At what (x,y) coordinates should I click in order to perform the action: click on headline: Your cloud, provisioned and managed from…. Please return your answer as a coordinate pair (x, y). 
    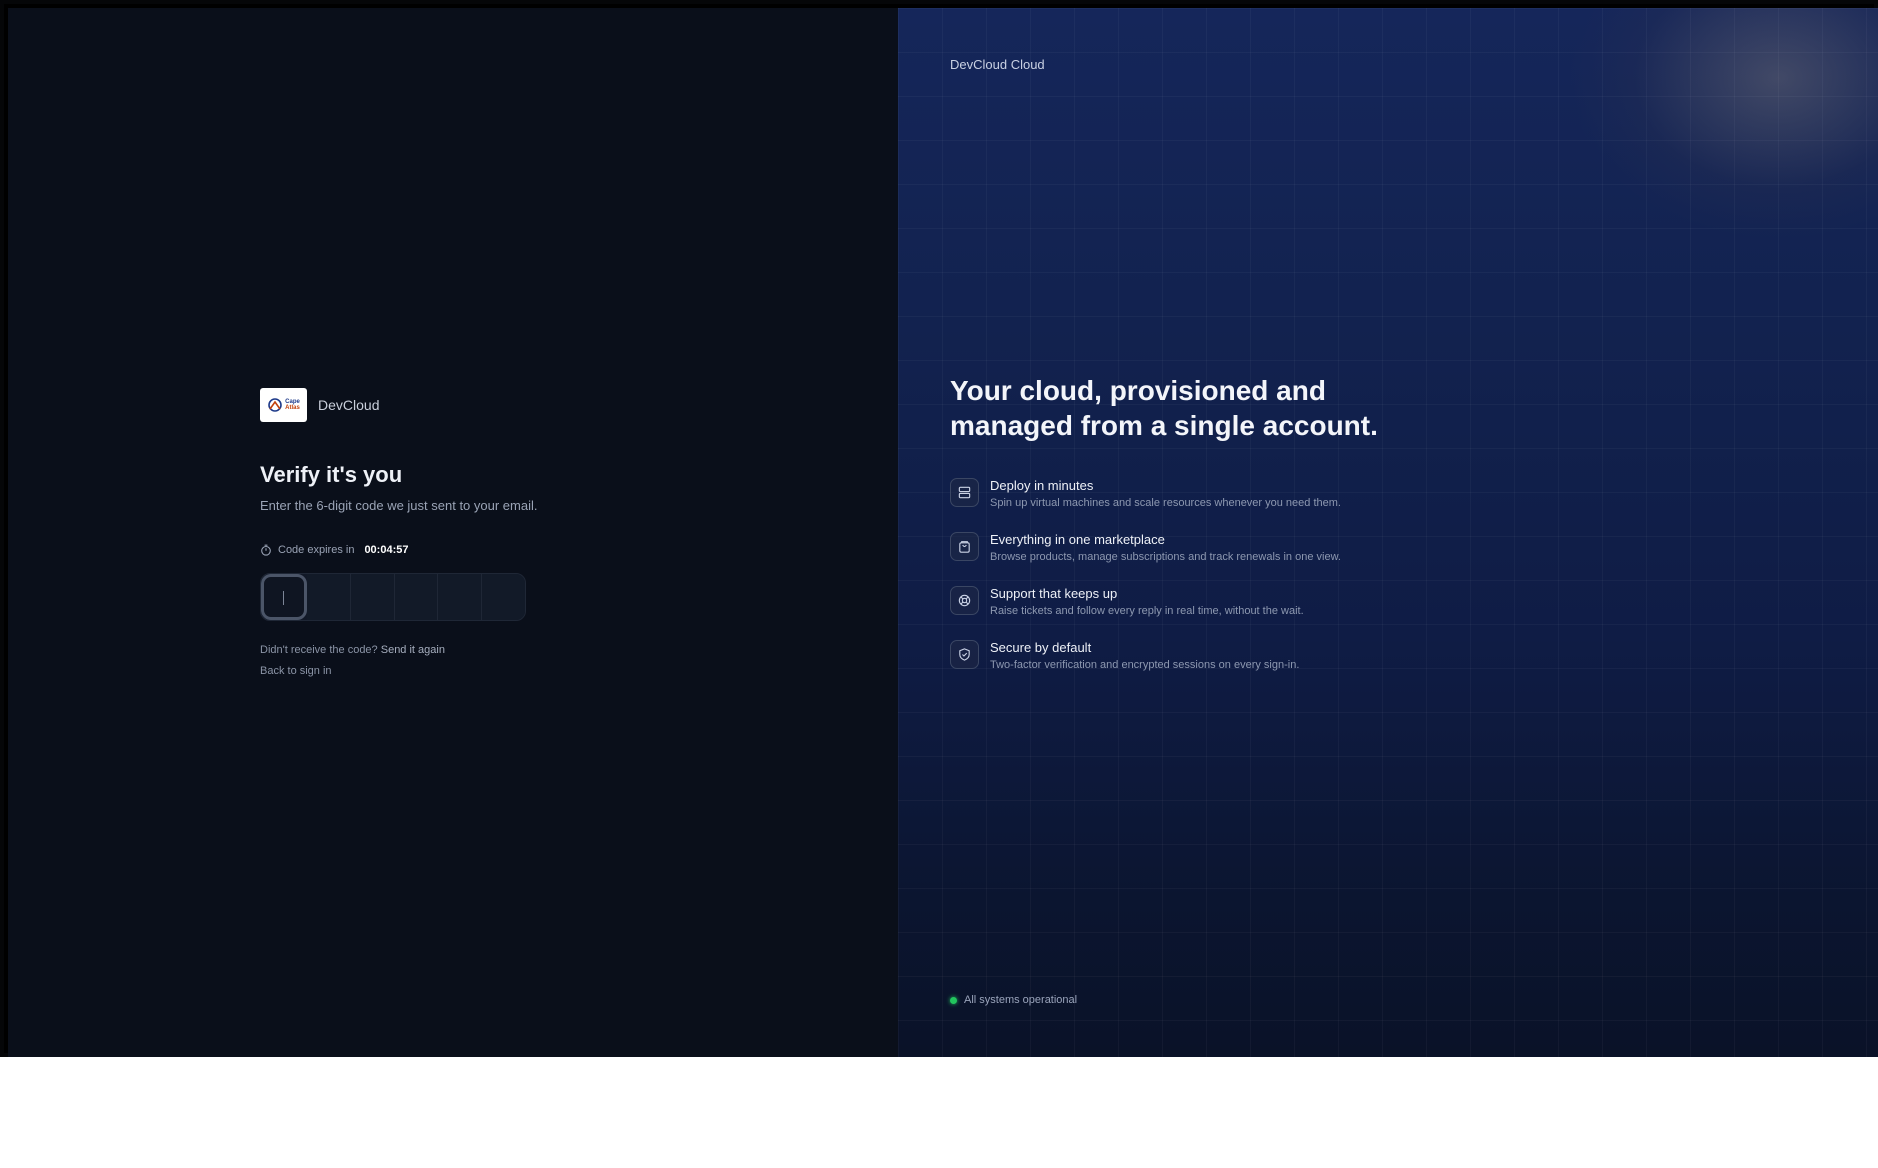
    Looking at the image, I should click on (1164, 408).